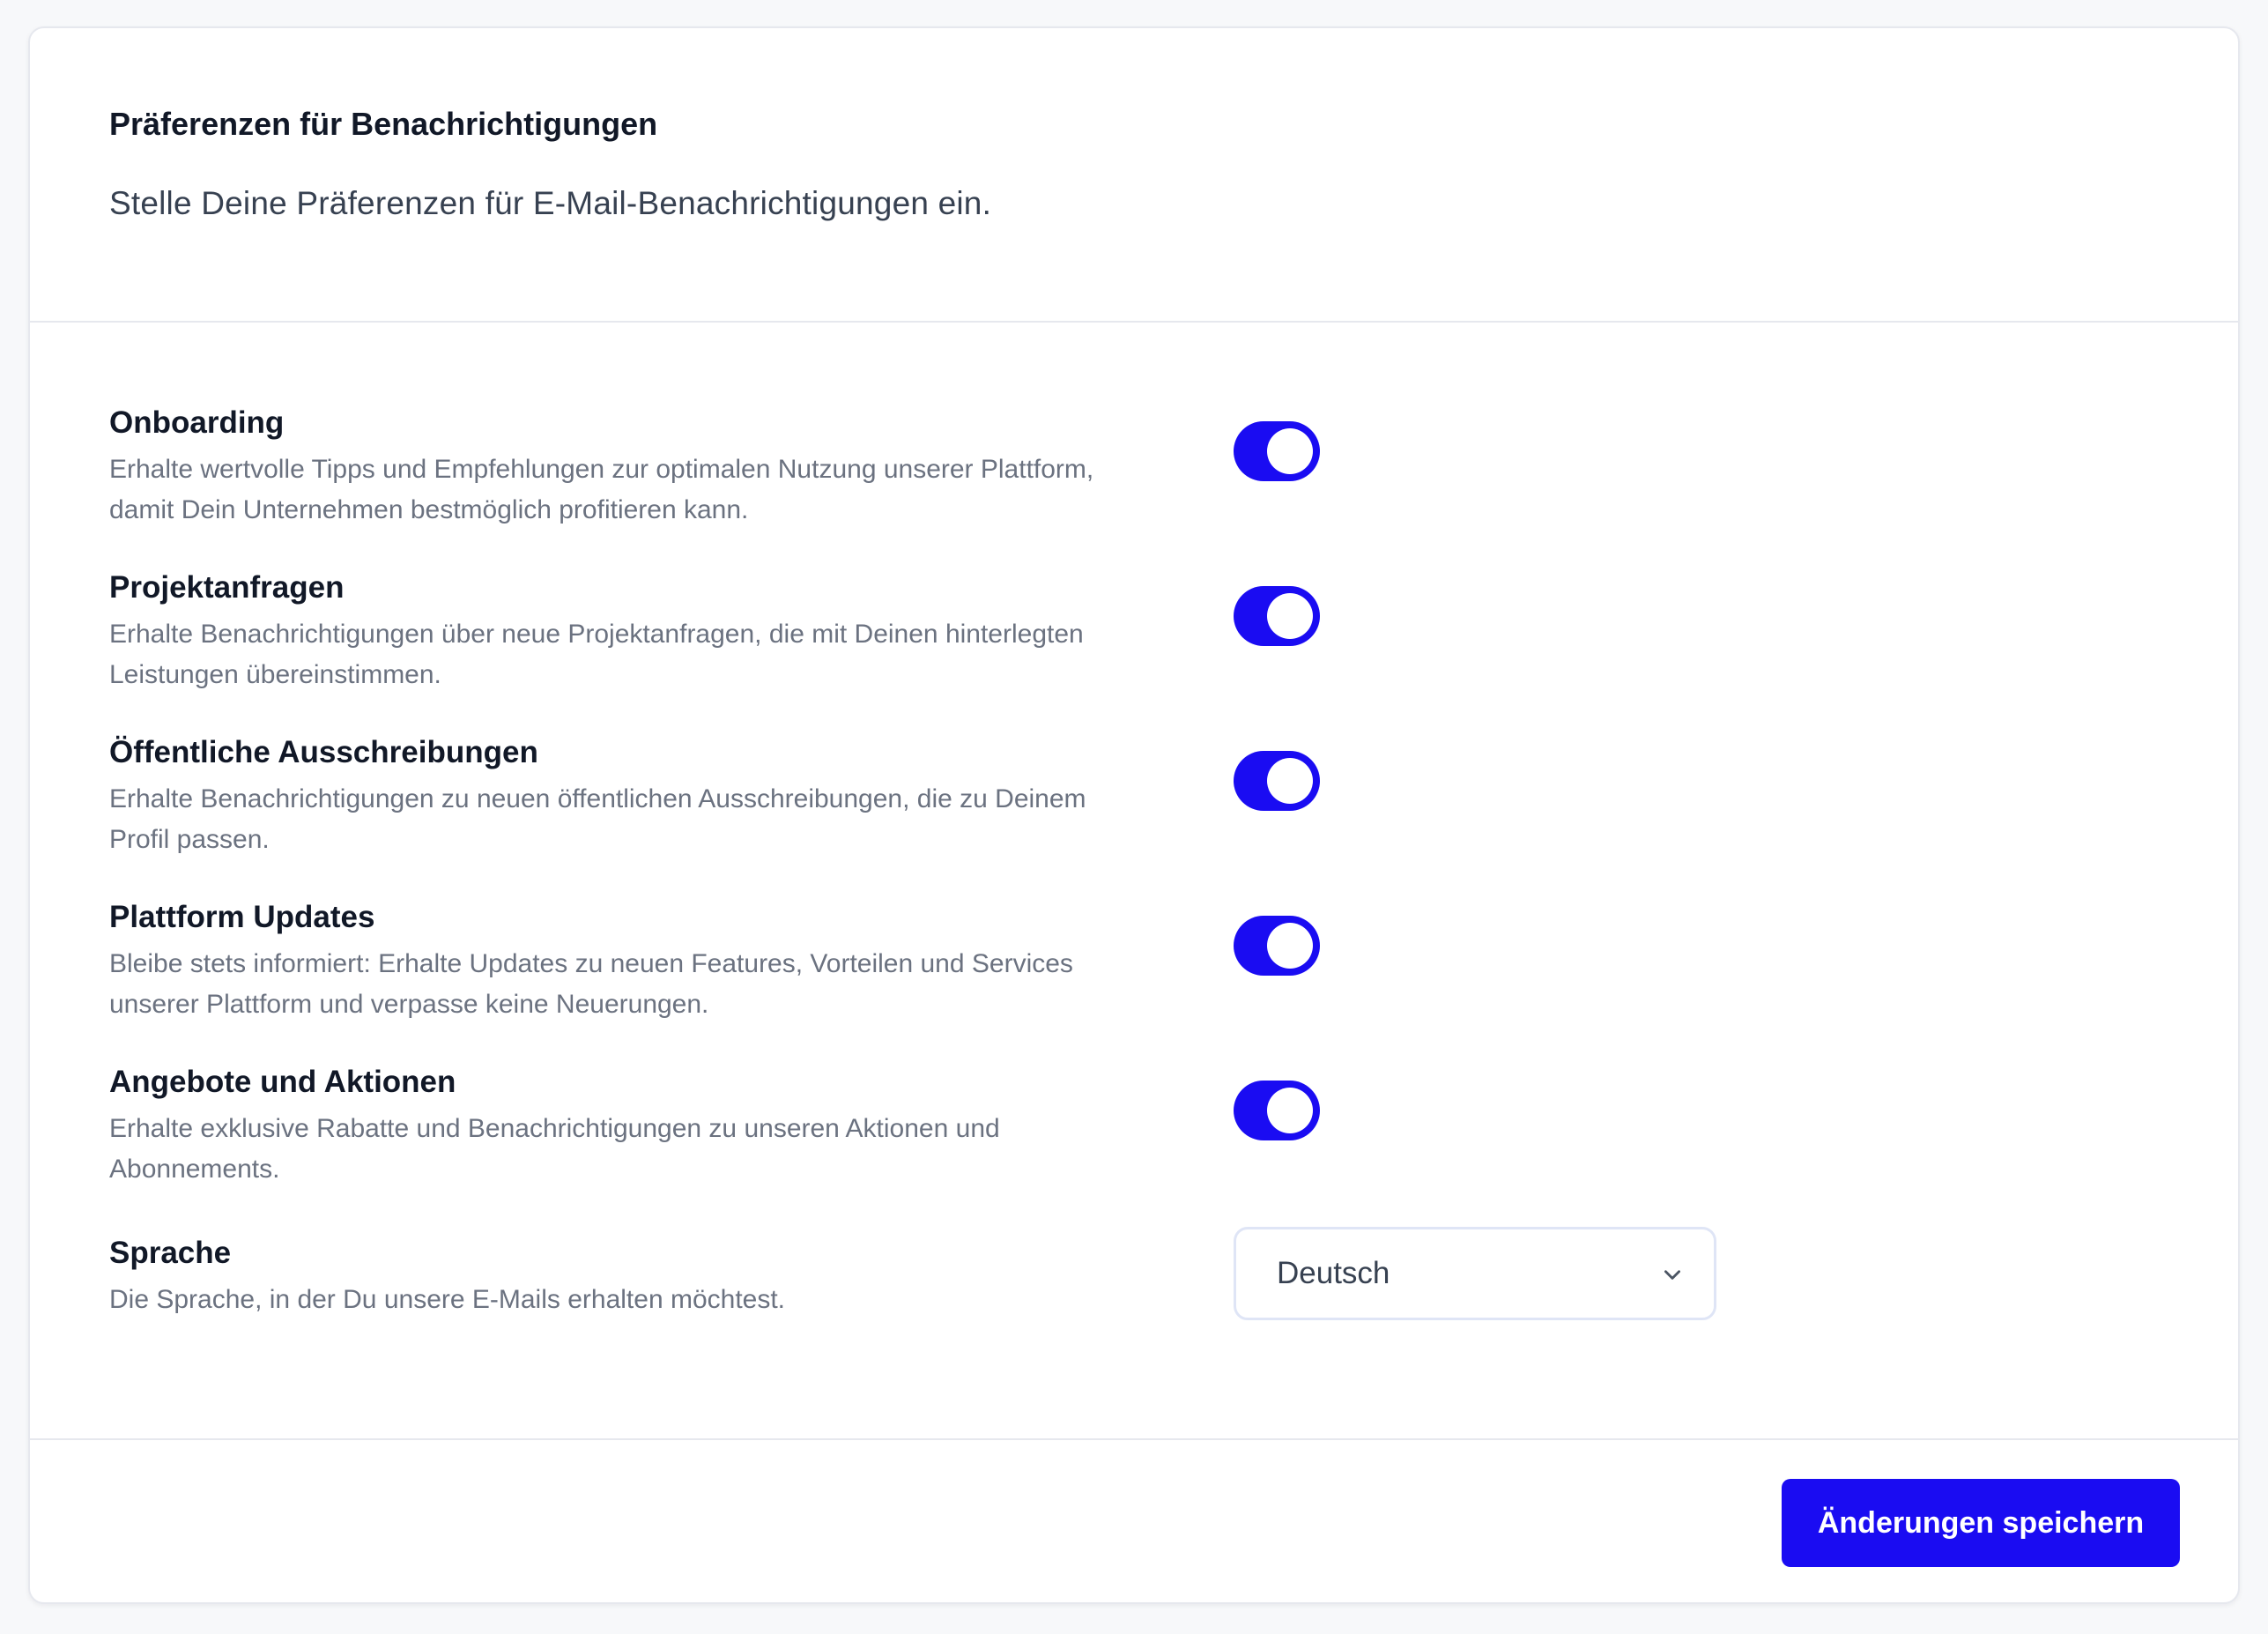 The width and height of the screenshot is (2268, 1634). I want to click on plattform-updates-toggle, so click(1277, 946).